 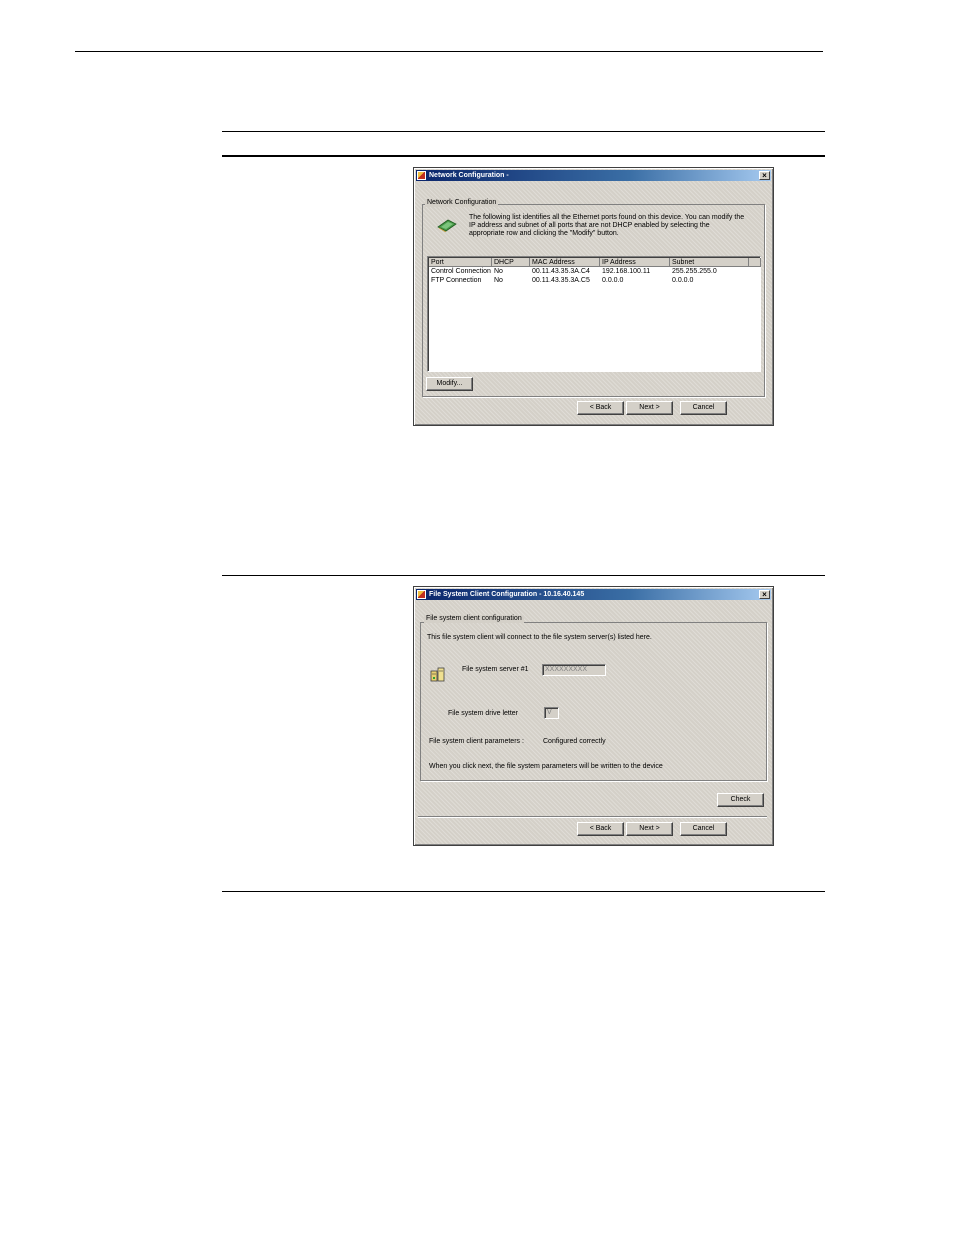 What do you see at coordinates (469, 175) in the screenshot?
I see `dialog-title: Network Configuration -` at bounding box center [469, 175].